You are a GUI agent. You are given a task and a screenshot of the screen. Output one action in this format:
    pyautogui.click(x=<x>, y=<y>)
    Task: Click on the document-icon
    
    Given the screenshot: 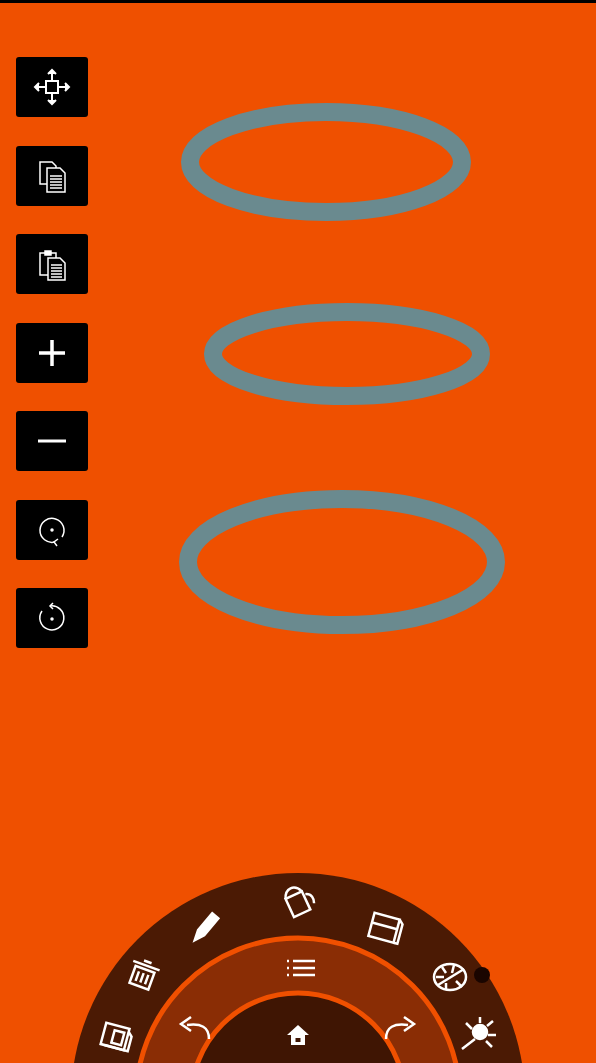 What is the action you would take?
    pyautogui.click(x=116, y=1037)
    